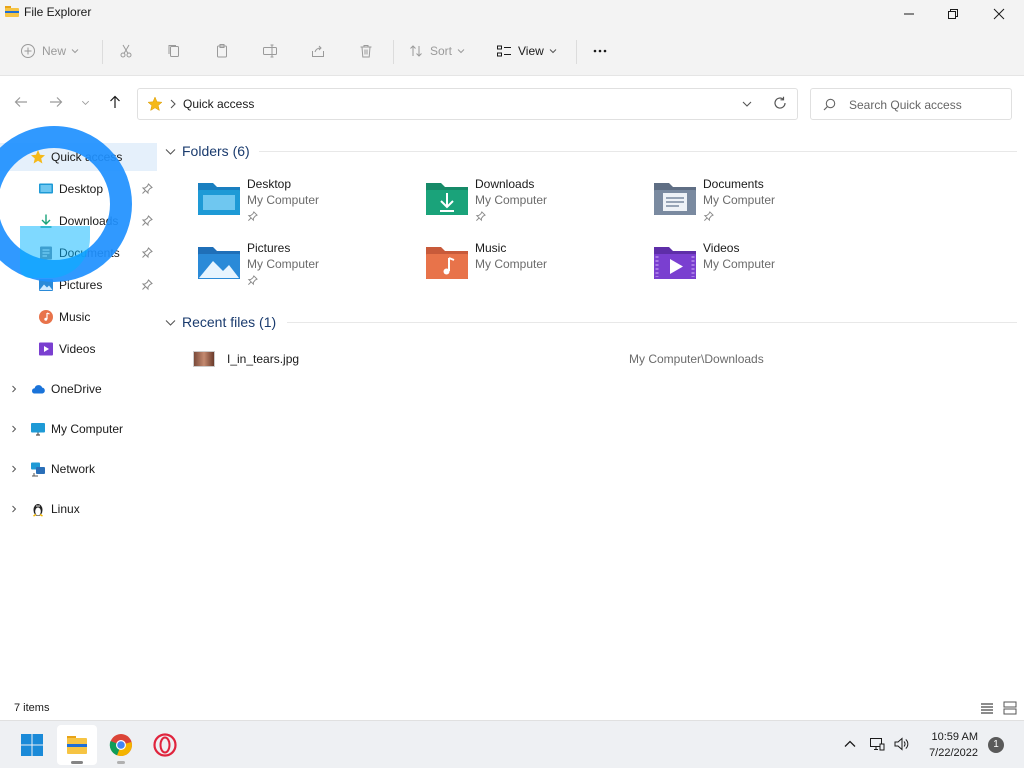 The width and height of the screenshot is (1024, 768). Describe the element at coordinates (174, 51) in the screenshot. I see `copy-button` at that location.